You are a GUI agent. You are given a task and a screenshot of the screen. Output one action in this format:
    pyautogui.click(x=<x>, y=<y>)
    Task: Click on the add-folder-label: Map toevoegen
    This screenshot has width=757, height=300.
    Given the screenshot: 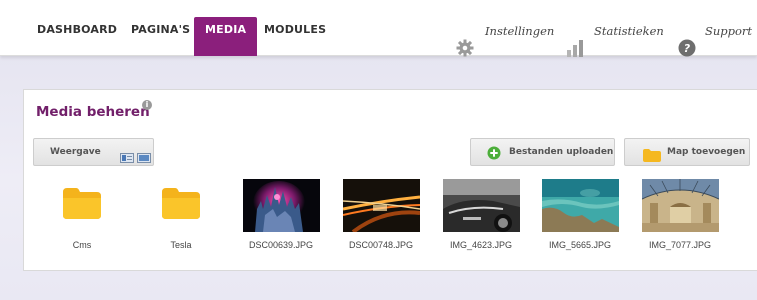 What is the action you would take?
    pyautogui.click(x=706, y=152)
    